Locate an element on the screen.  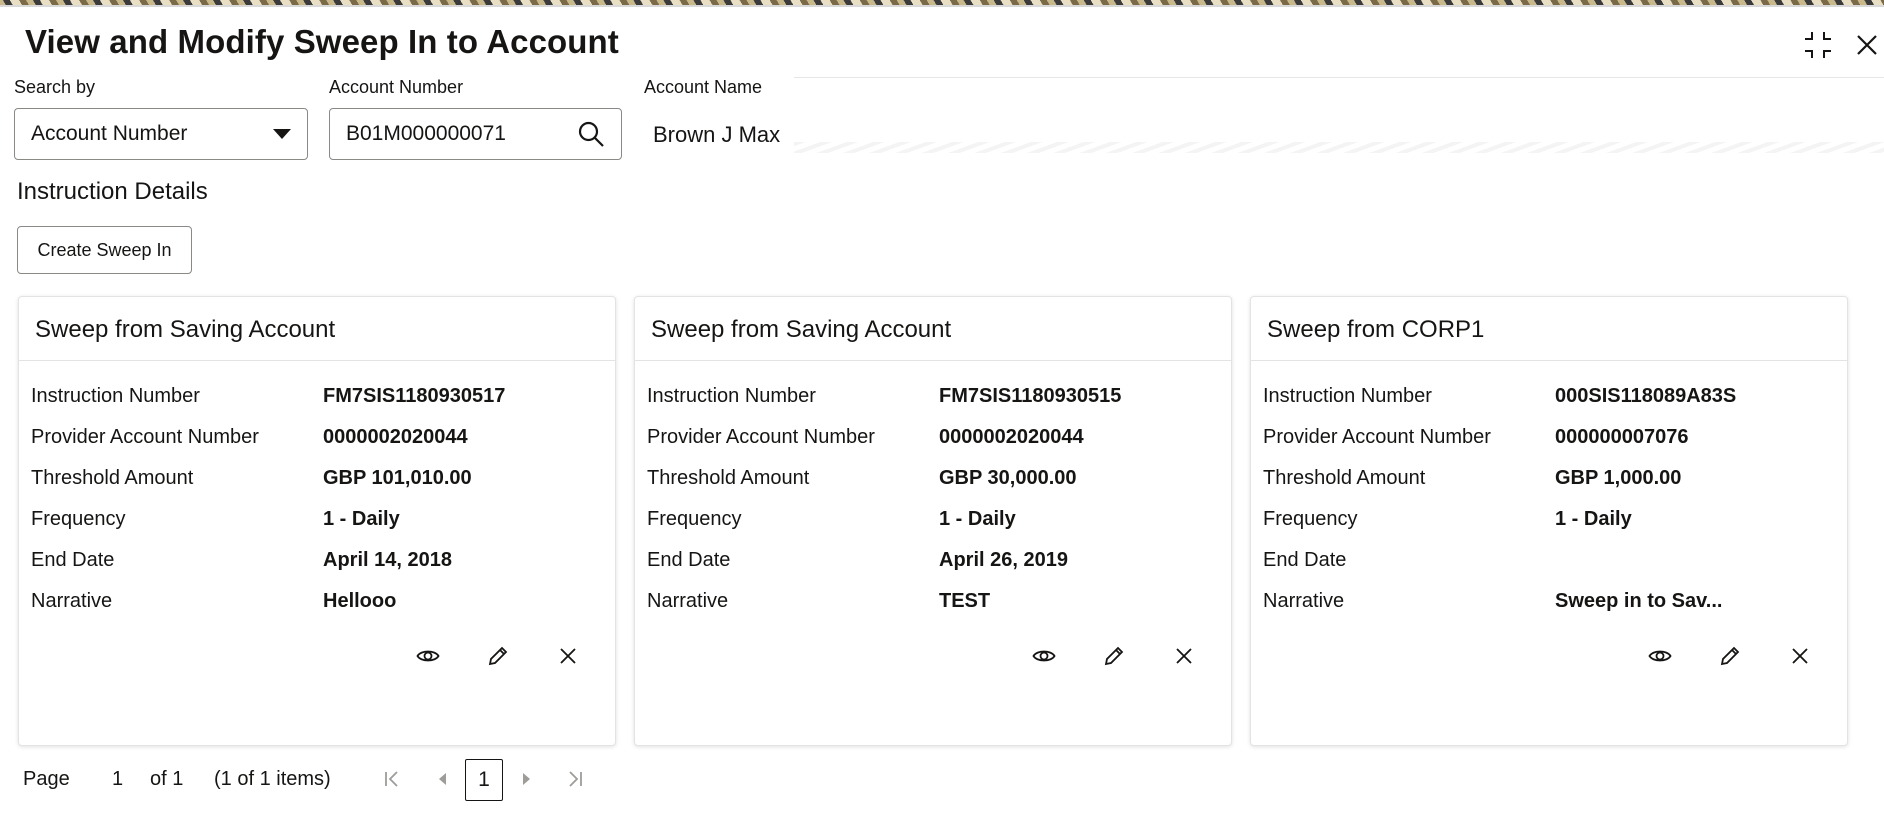
top-decorative-strip is located at coordinates (942, 3).